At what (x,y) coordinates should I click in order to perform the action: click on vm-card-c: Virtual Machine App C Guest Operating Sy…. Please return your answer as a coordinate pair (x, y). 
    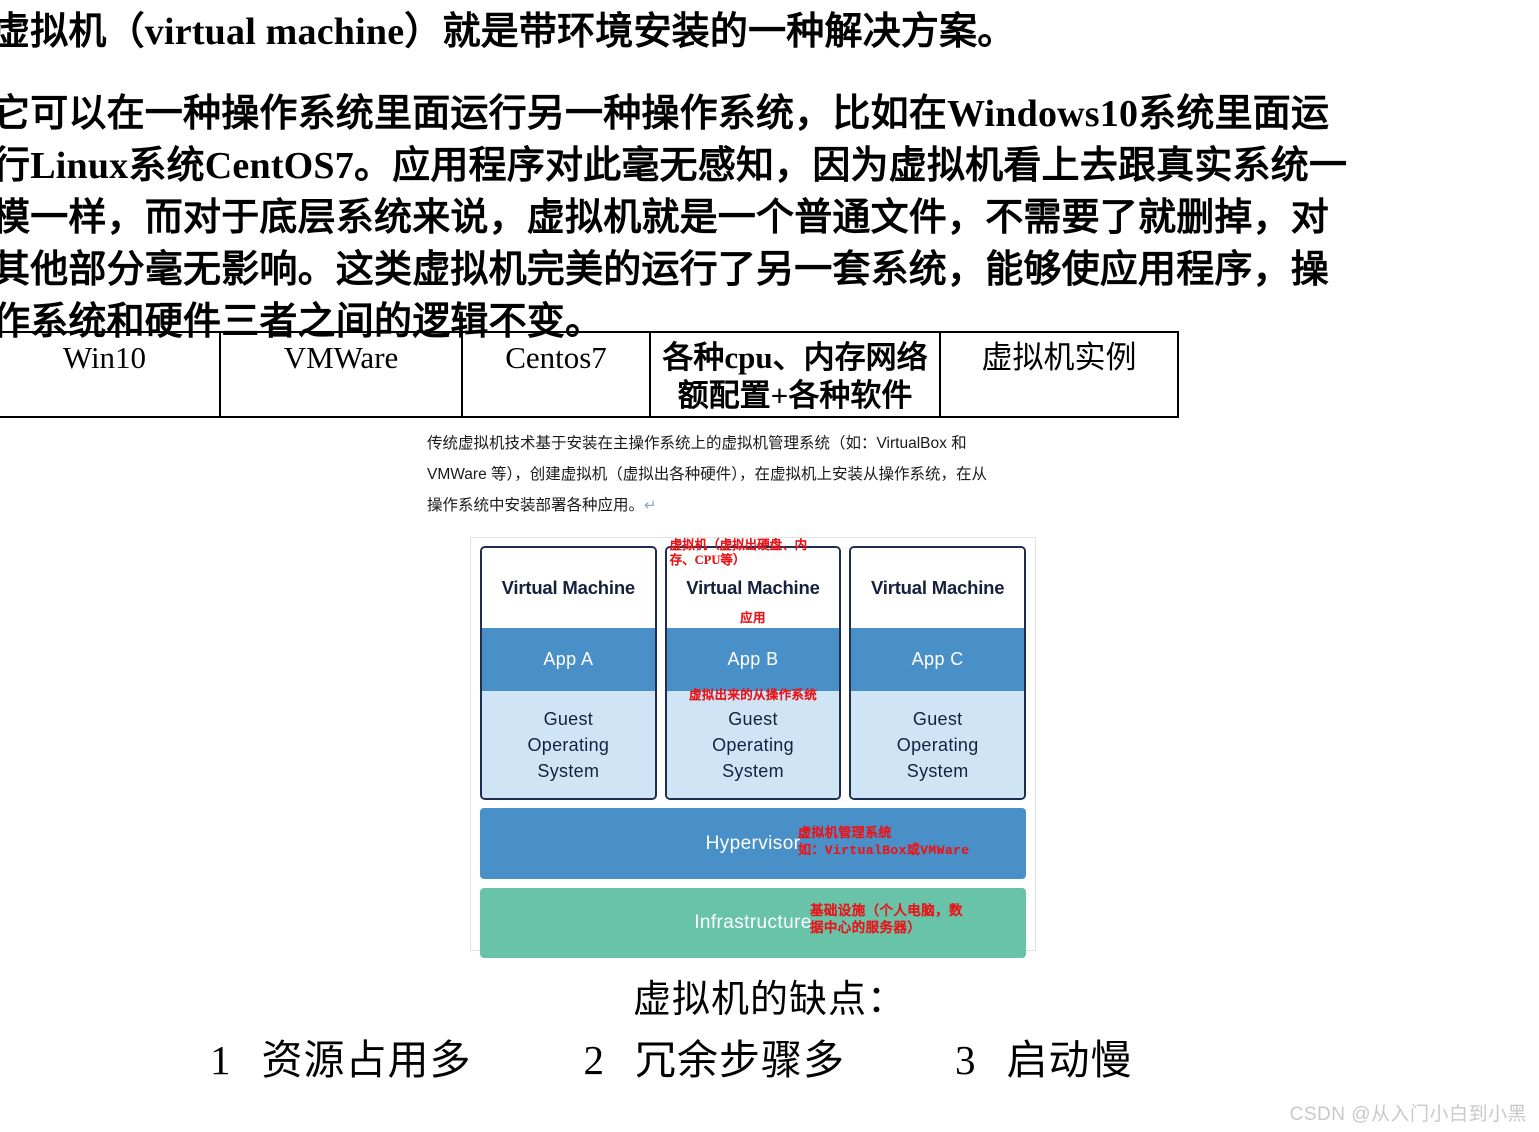
    Looking at the image, I should click on (938, 673).